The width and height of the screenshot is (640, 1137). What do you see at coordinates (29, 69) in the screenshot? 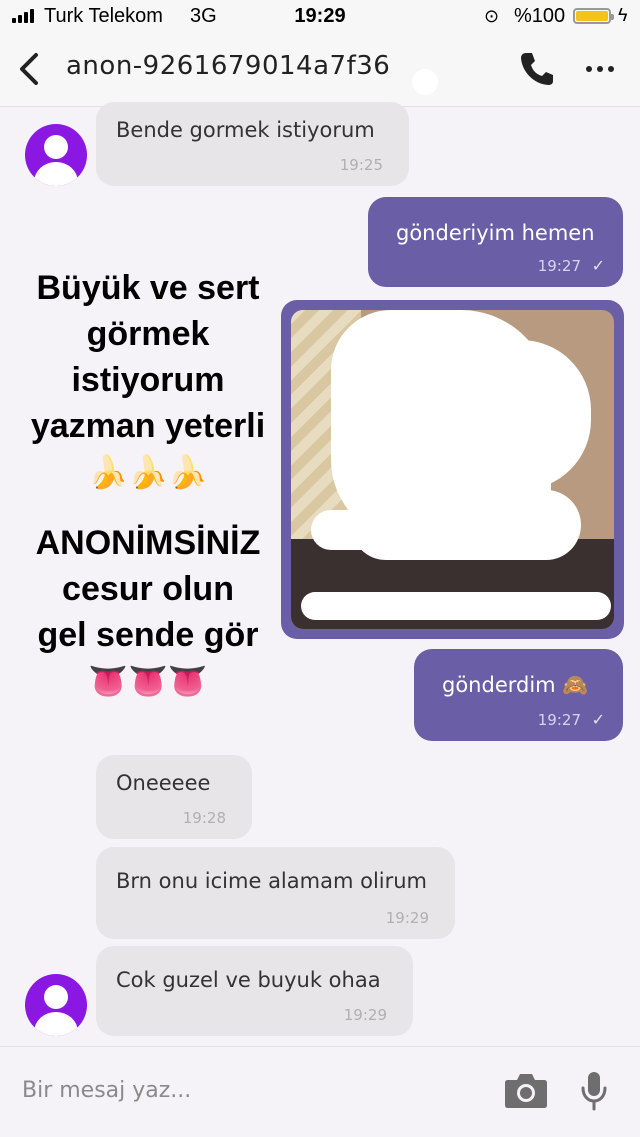
I see `chevron-left-icon` at bounding box center [29, 69].